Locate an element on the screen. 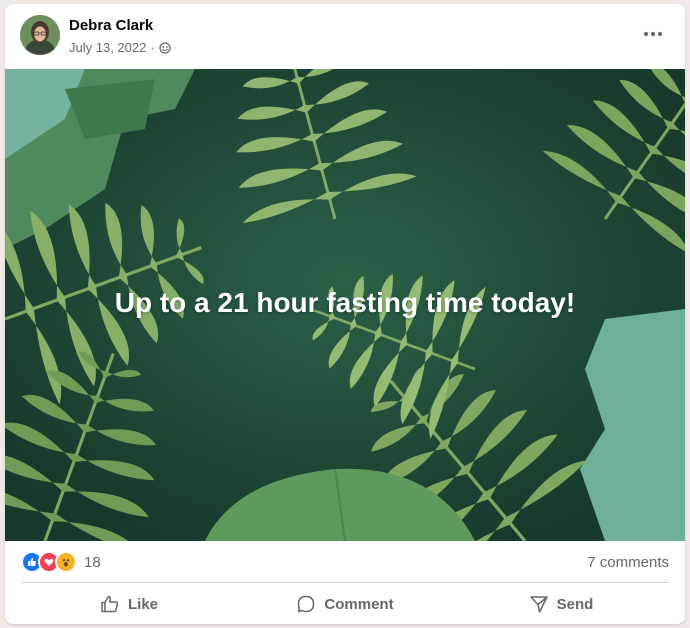 The width and height of the screenshot is (690, 628). send-arrow-icon is located at coordinates (538, 604).